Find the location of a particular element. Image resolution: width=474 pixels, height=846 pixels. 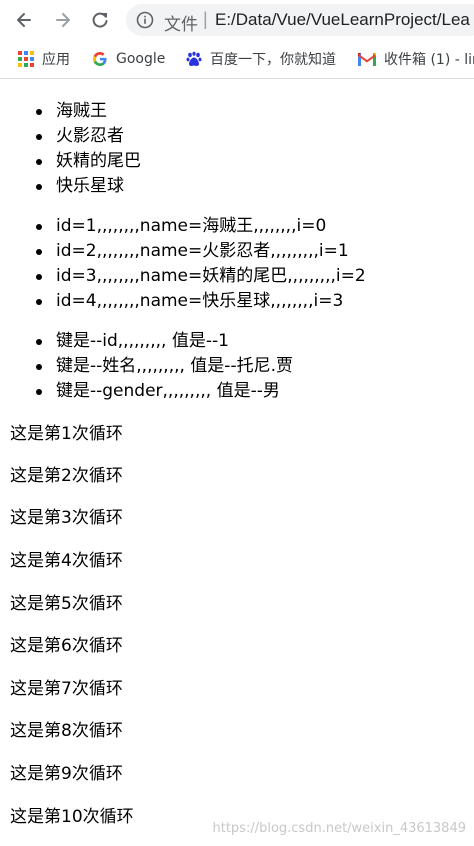

bookmarks-bar: 应用 Google 百度一下，你就知道 收件箱 (1) - lin is located at coordinates (237, 59).